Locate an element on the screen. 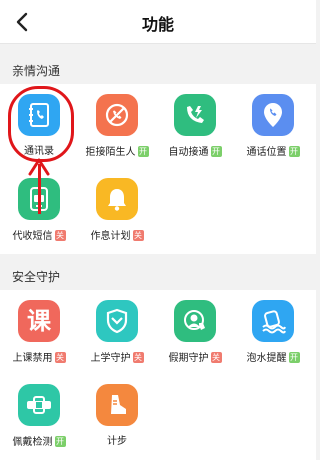 The image size is (320, 460). feature-label: 自动接通 is located at coordinates (188, 152).